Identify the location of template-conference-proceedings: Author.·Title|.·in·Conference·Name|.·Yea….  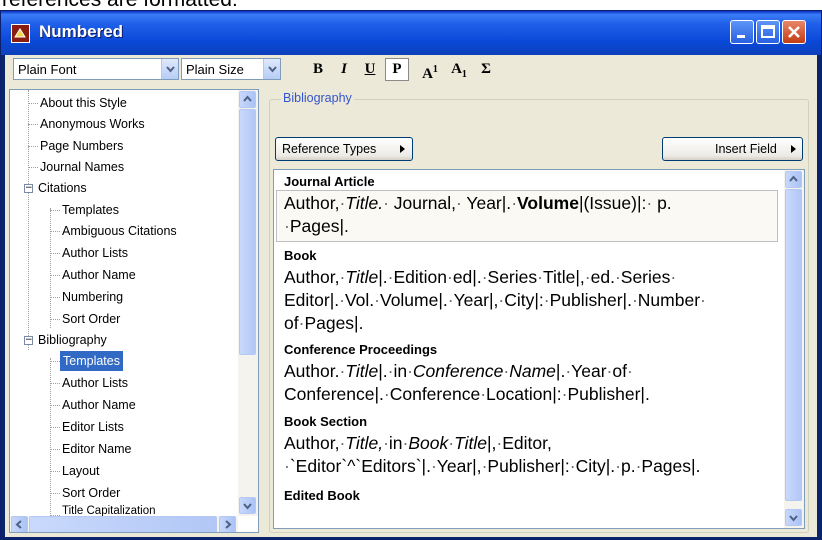
(532, 383).